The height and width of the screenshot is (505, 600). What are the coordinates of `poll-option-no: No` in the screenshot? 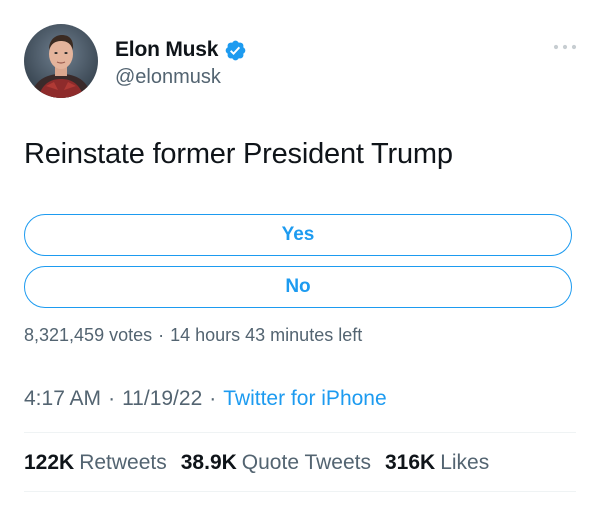 It's located at (298, 287).